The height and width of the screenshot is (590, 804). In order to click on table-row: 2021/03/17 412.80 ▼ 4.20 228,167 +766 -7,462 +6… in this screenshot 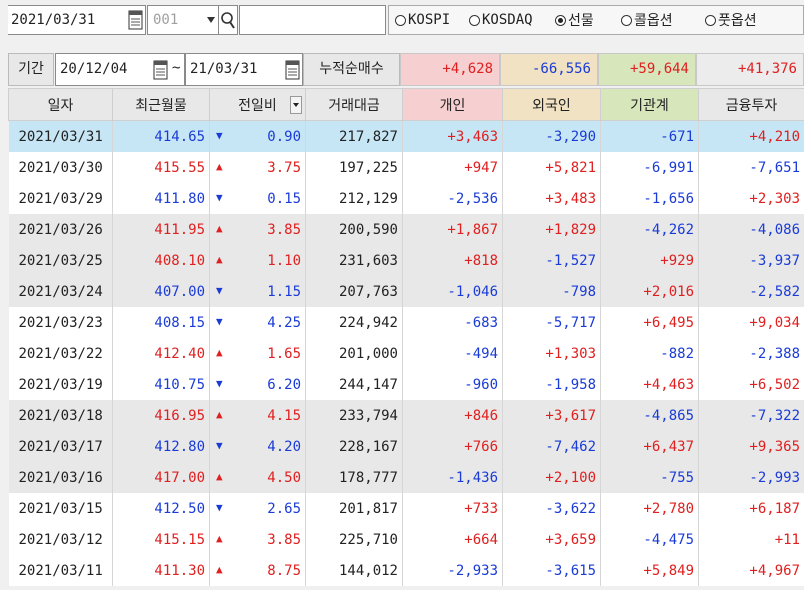, I will do `click(406, 446)`.